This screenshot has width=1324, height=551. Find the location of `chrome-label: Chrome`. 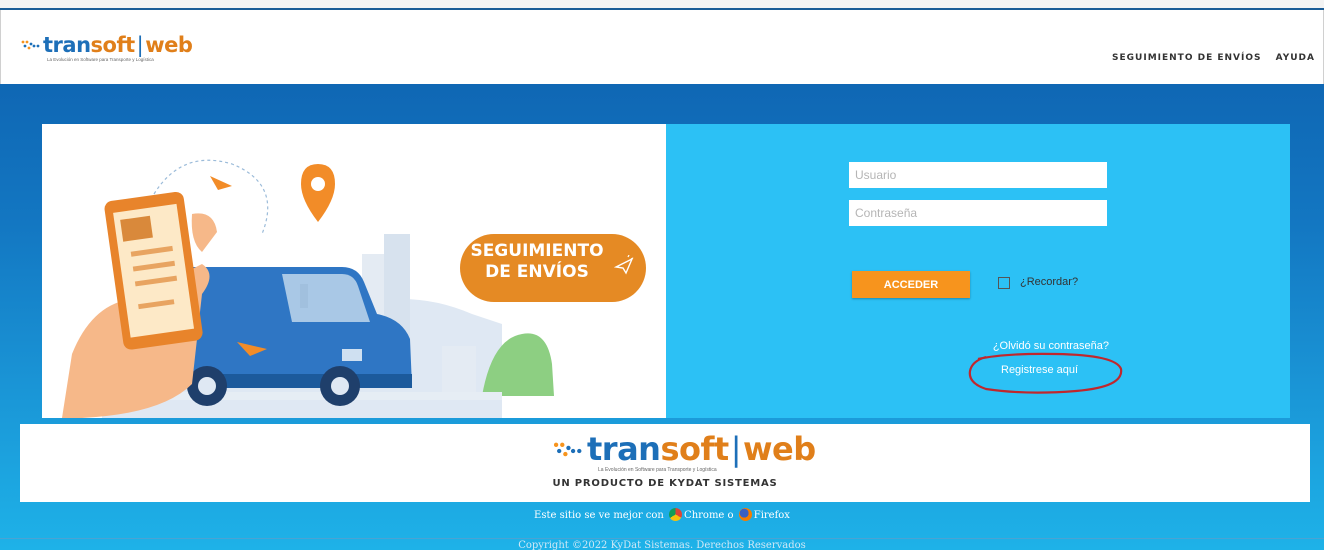

chrome-label: Chrome is located at coordinates (704, 515).